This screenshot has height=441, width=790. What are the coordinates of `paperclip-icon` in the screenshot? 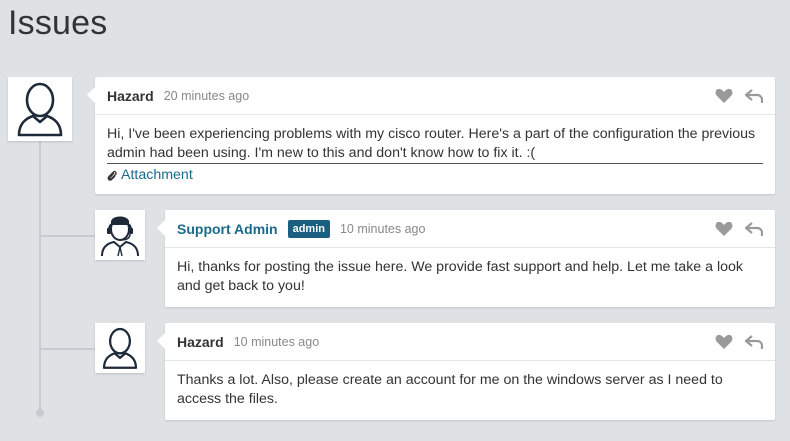 It's located at (112, 175).